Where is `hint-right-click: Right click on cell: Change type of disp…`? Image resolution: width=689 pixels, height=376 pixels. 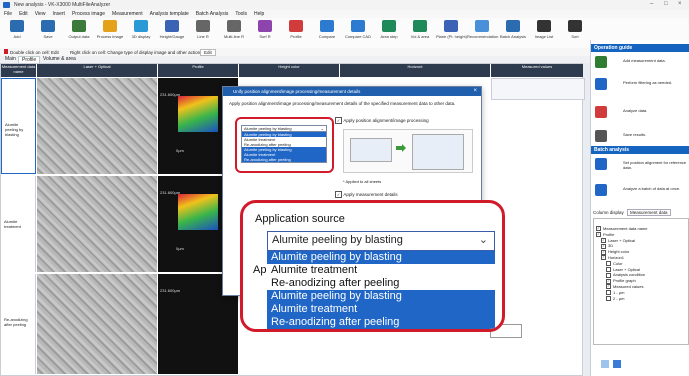
hint-right-click: Right click on cell: Change type of disp… is located at coordinates (136, 52).